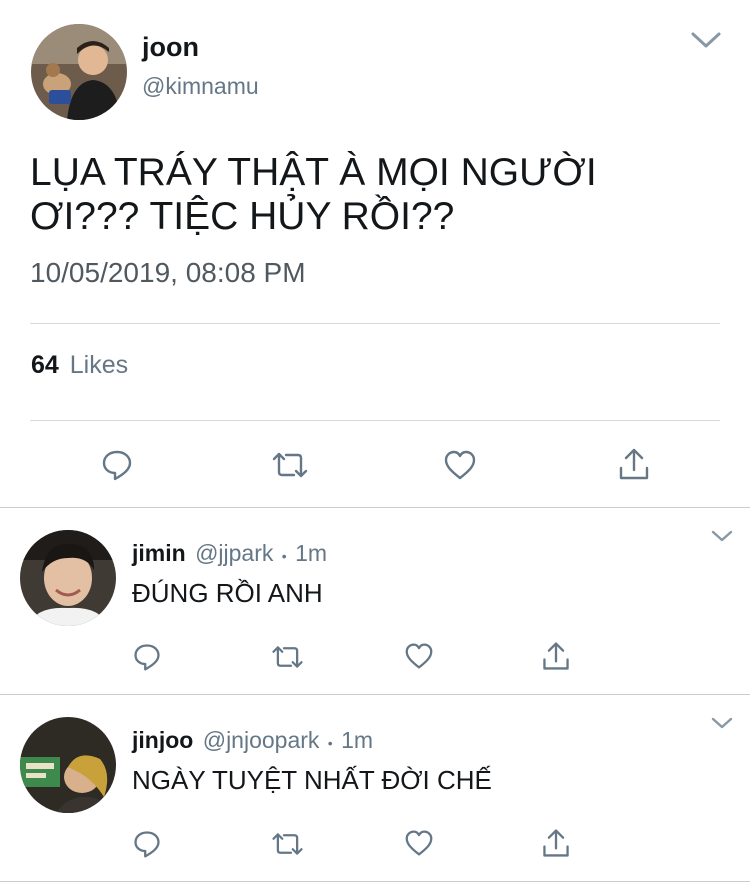  What do you see at coordinates (159, 553) in the screenshot?
I see `reply-author-name: jimin` at bounding box center [159, 553].